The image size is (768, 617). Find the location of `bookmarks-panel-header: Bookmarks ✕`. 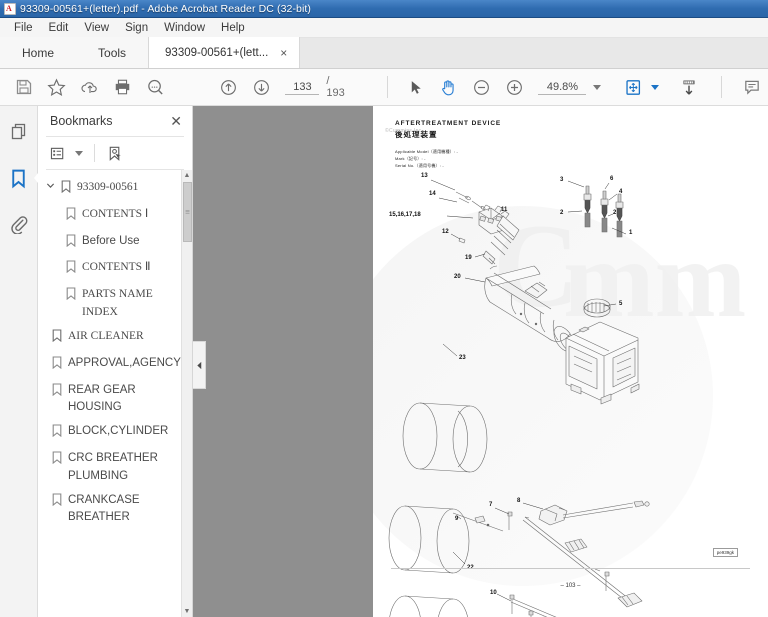

bookmarks-panel-header: Bookmarks ✕ is located at coordinates (115, 121).